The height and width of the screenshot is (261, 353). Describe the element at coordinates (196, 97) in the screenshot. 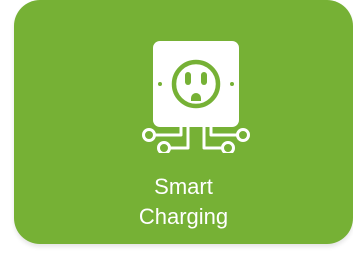

I see `smart-outlet-circuit-icon` at that location.